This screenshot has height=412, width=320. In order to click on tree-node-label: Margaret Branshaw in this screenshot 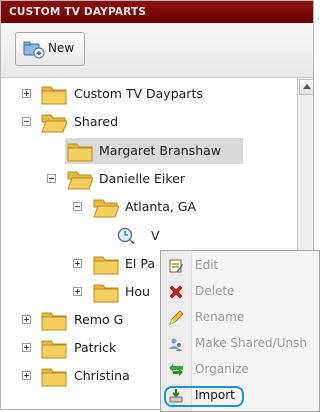, I will do `click(160, 150)`.